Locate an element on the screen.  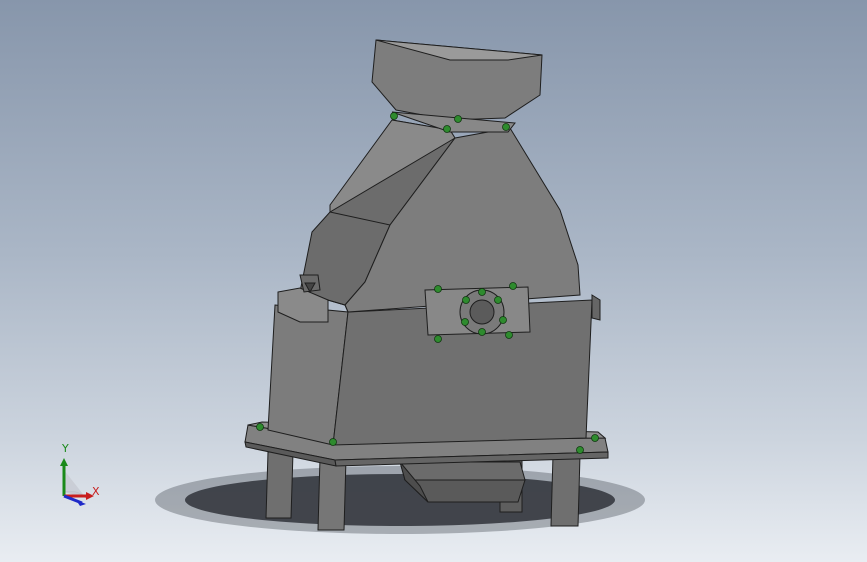
bearing-housing is located at coordinates (477, 311).